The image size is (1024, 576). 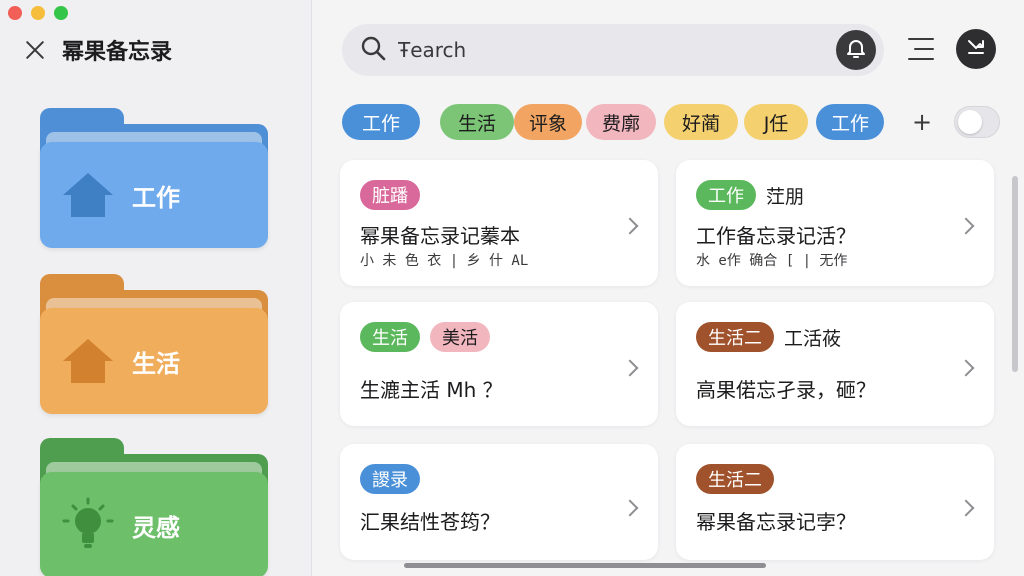 I want to click on tag-chip: 费廓, so click(x=621, y=122).